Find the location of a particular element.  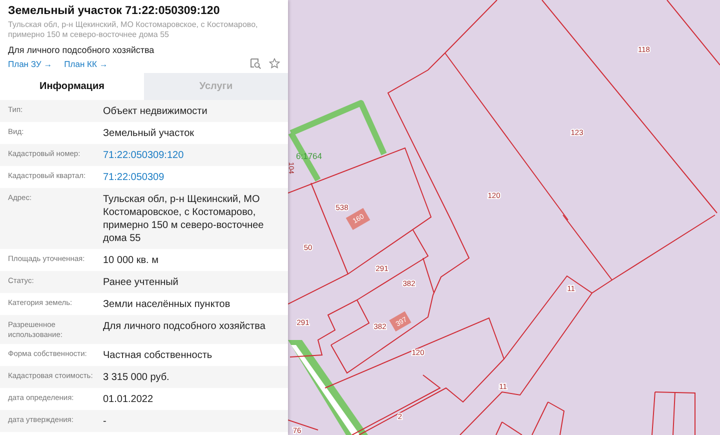

field-value: 3 315 000 руб. is located at coordinates (136, 377).